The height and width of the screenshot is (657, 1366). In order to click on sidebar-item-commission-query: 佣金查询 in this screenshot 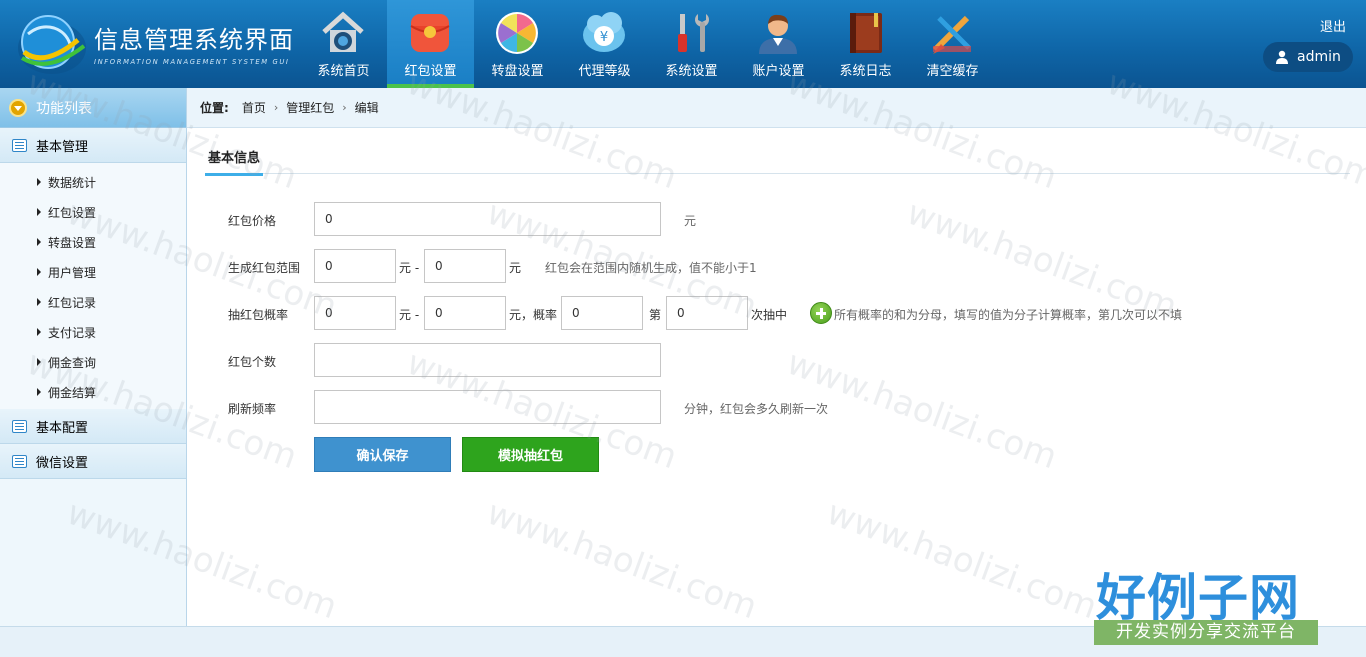, I will do `click(93, 362)`.